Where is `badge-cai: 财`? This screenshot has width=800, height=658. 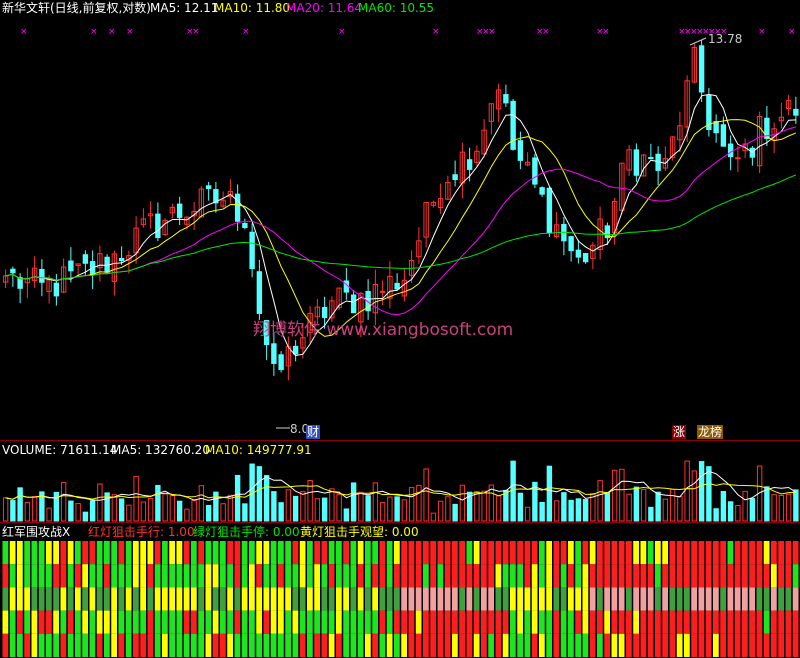 badge-cai: 财 is located at coordinates (313, 432).